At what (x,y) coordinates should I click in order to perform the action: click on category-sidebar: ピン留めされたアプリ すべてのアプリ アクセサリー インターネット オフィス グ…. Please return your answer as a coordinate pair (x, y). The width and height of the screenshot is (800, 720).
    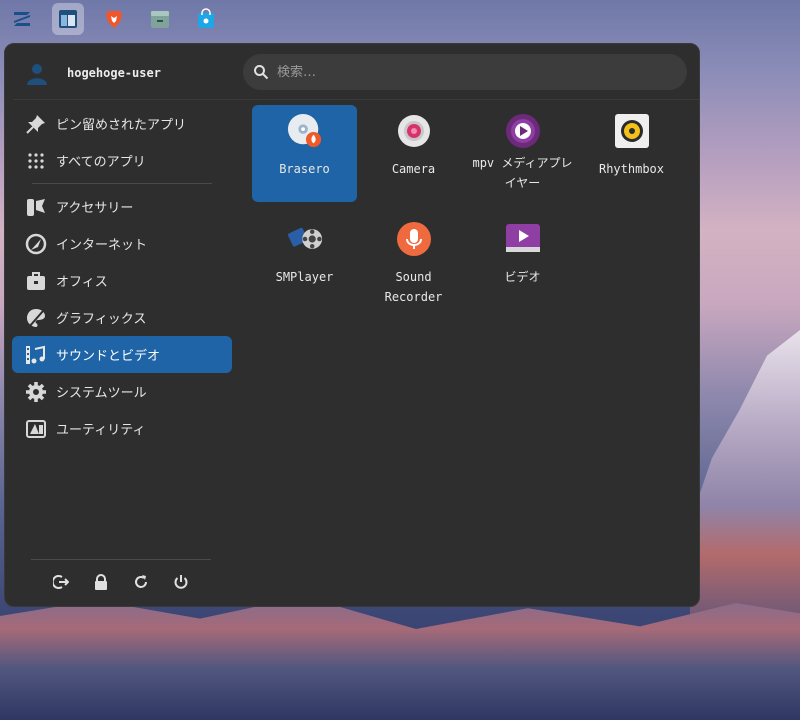
    Looking at the image, I should click on (122, 276).